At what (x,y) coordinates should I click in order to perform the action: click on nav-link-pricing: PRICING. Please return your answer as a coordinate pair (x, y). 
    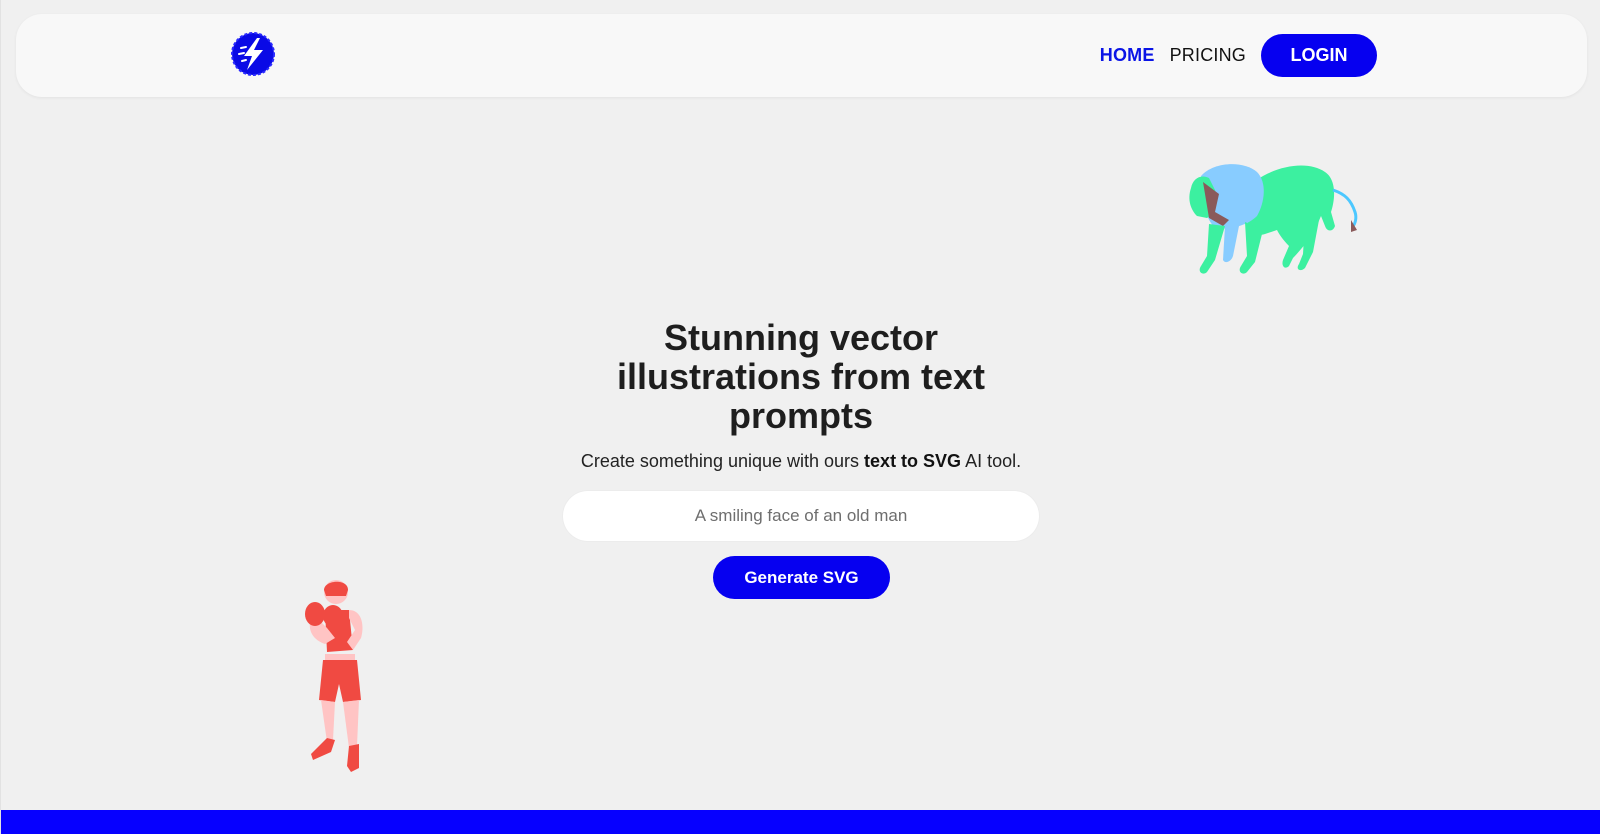
    Looking at the image, I should click on (1208, 55).